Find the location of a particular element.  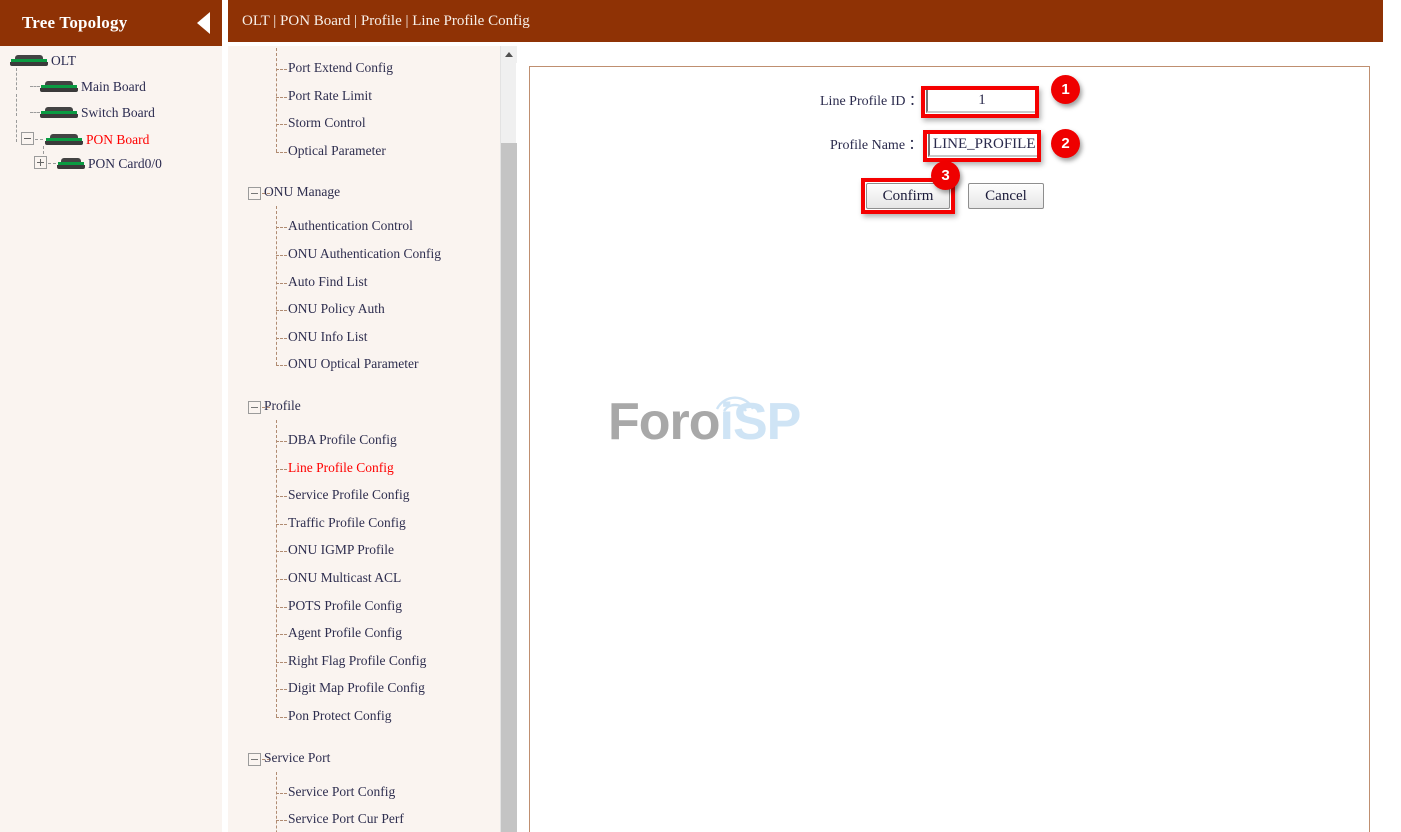

tree-node-label: Switch Board is located at coordinates (118, 112).